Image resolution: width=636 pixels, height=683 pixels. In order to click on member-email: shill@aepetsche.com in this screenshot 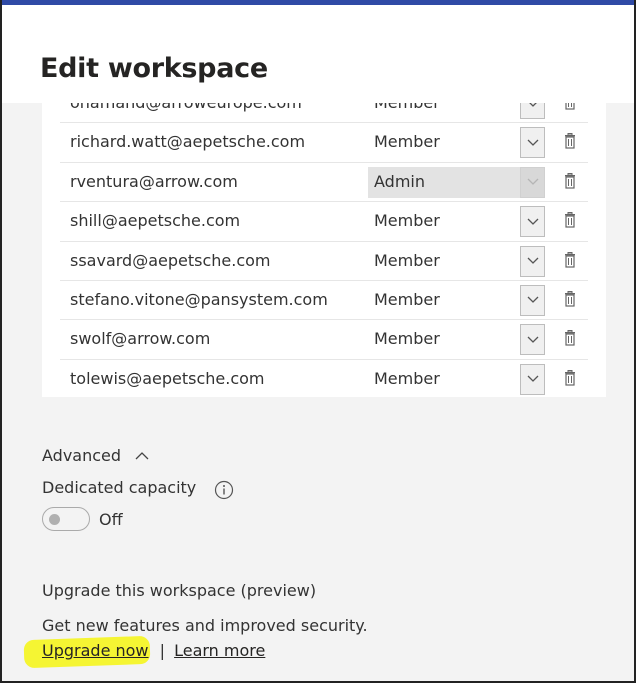, I will do `click(155, 221)`.